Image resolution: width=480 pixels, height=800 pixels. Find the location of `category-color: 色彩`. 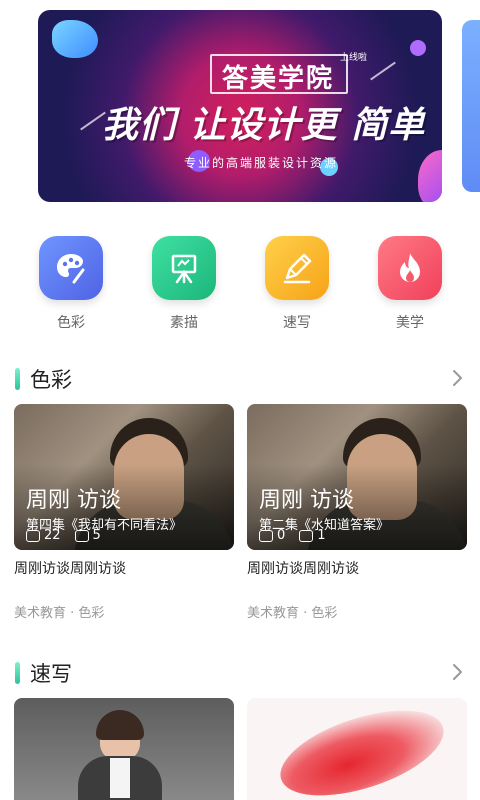

category-color: 色彩 is located at coordinates (71, 282).